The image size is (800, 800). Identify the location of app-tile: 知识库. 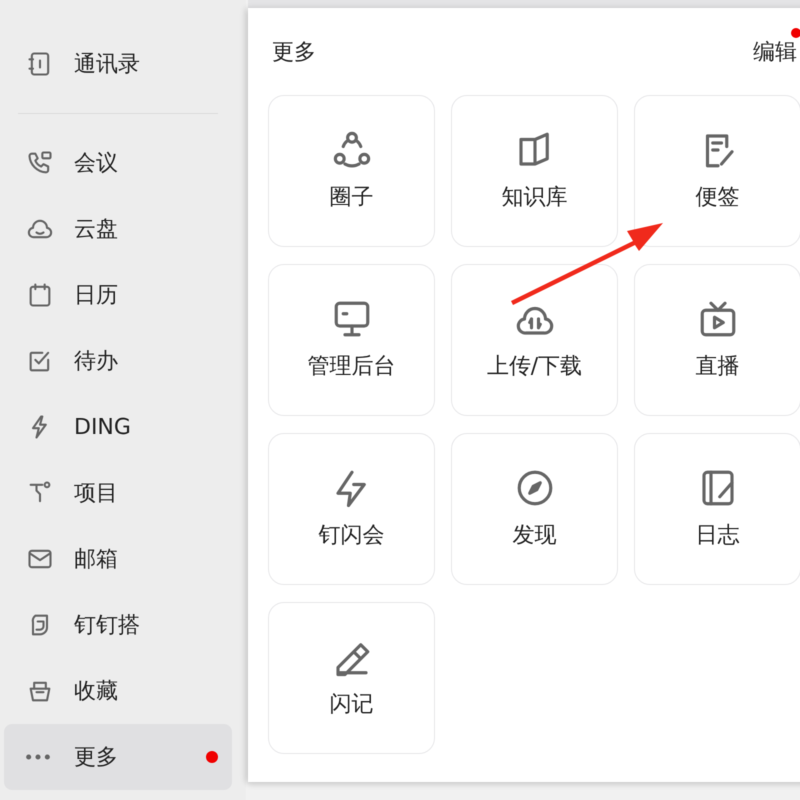
(534, 171).